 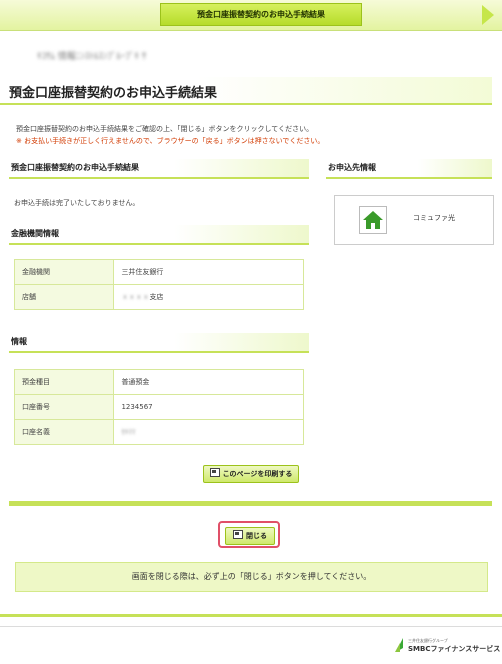 What do you see at coordinates (113, 93) in the screenshot?
I see `page-title-text: 預金口座振替契約のお申込手続結果` at bounding box center [113, 93].